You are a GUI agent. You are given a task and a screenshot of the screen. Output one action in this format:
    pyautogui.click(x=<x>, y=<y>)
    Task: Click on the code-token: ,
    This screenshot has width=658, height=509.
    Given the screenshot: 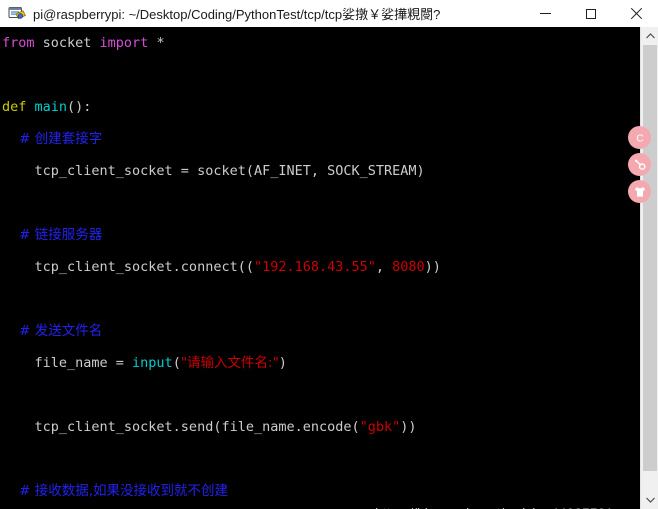 What is the action you would take?
    pyautogui.click(x=384, y=267)
    